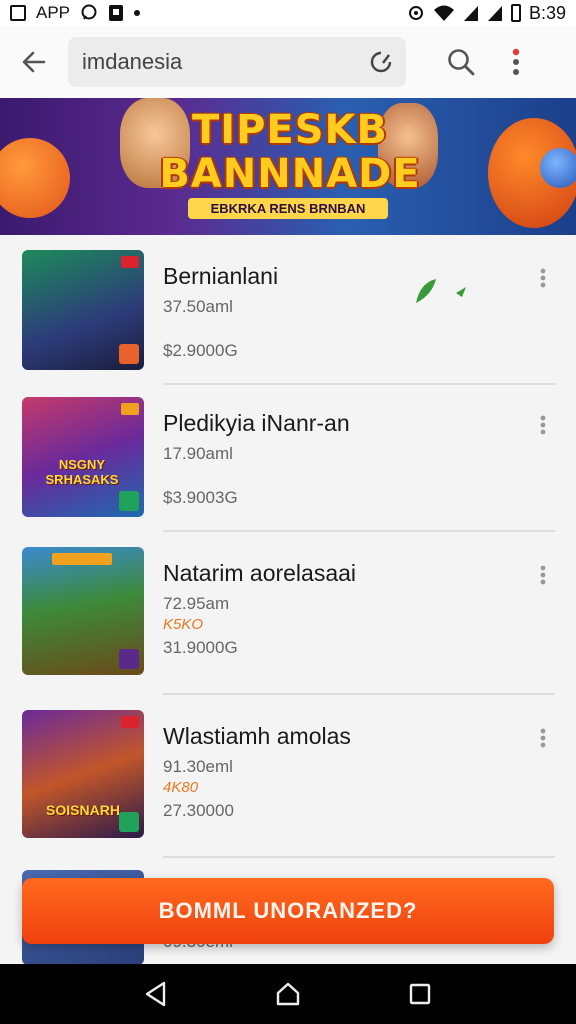 The width and height of the screenshot is (576, 1024). I want to click on search-icon, so click(461, 62).